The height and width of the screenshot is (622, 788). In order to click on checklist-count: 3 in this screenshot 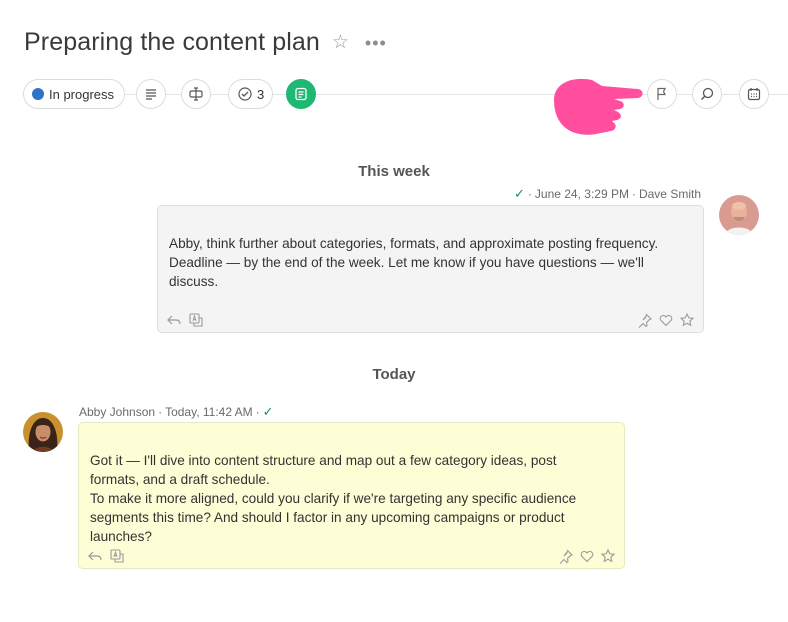, I will do `click(261, 94)`.